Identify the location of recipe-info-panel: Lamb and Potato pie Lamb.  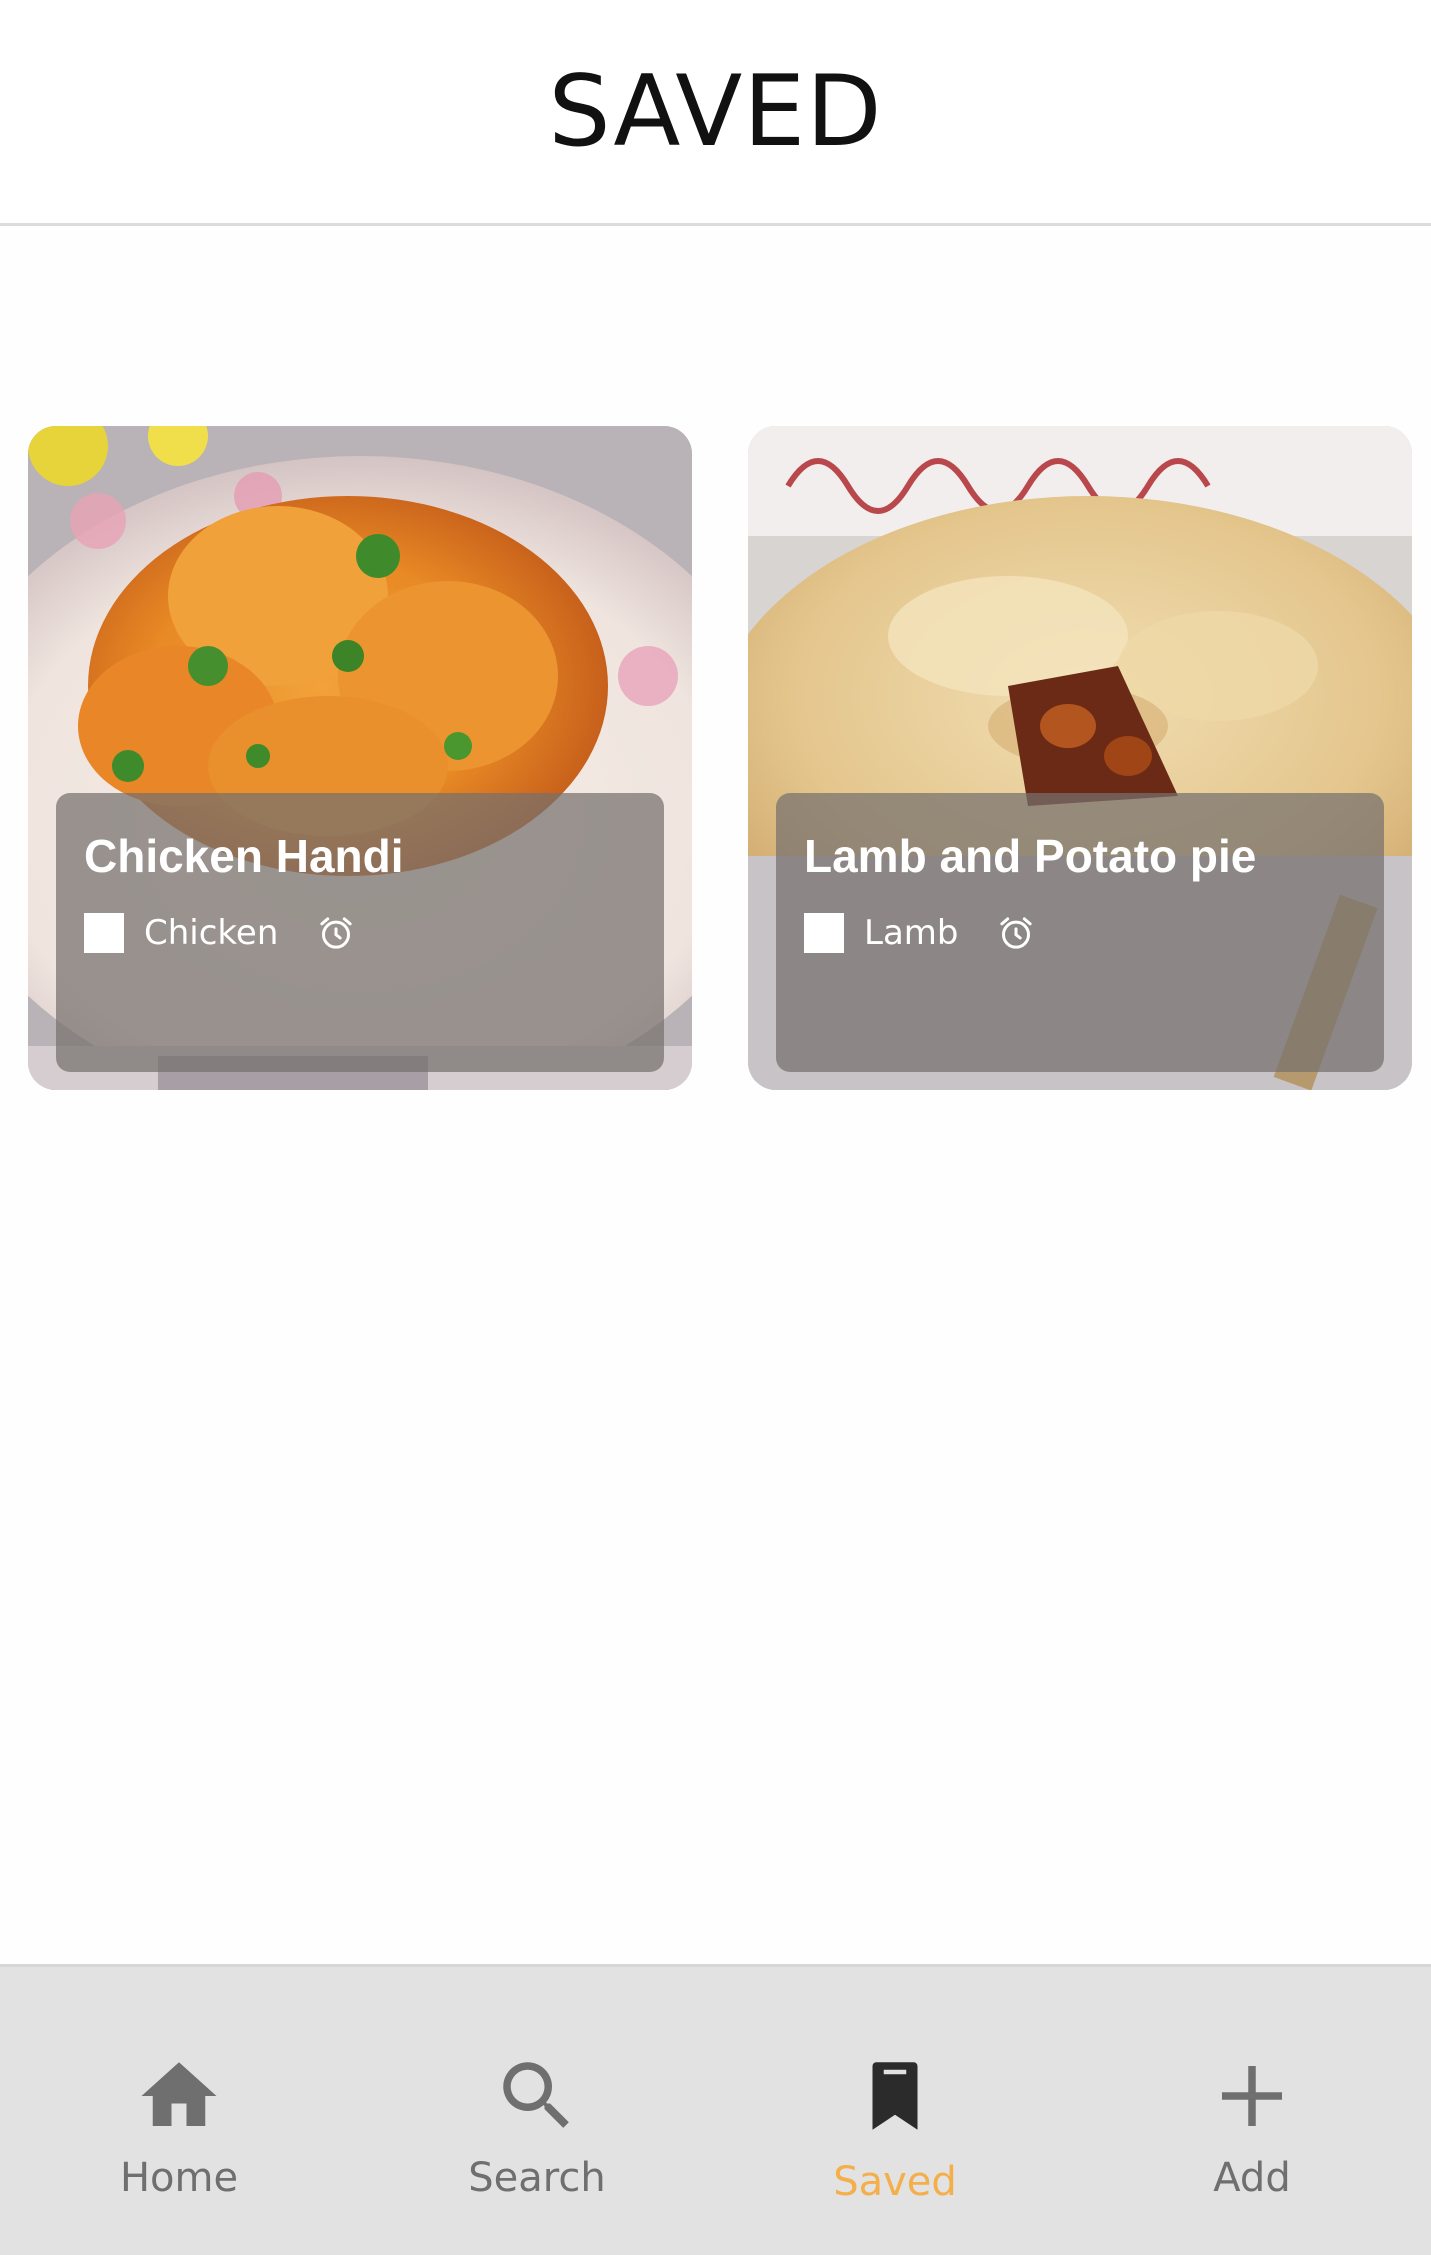
(1080, 932).